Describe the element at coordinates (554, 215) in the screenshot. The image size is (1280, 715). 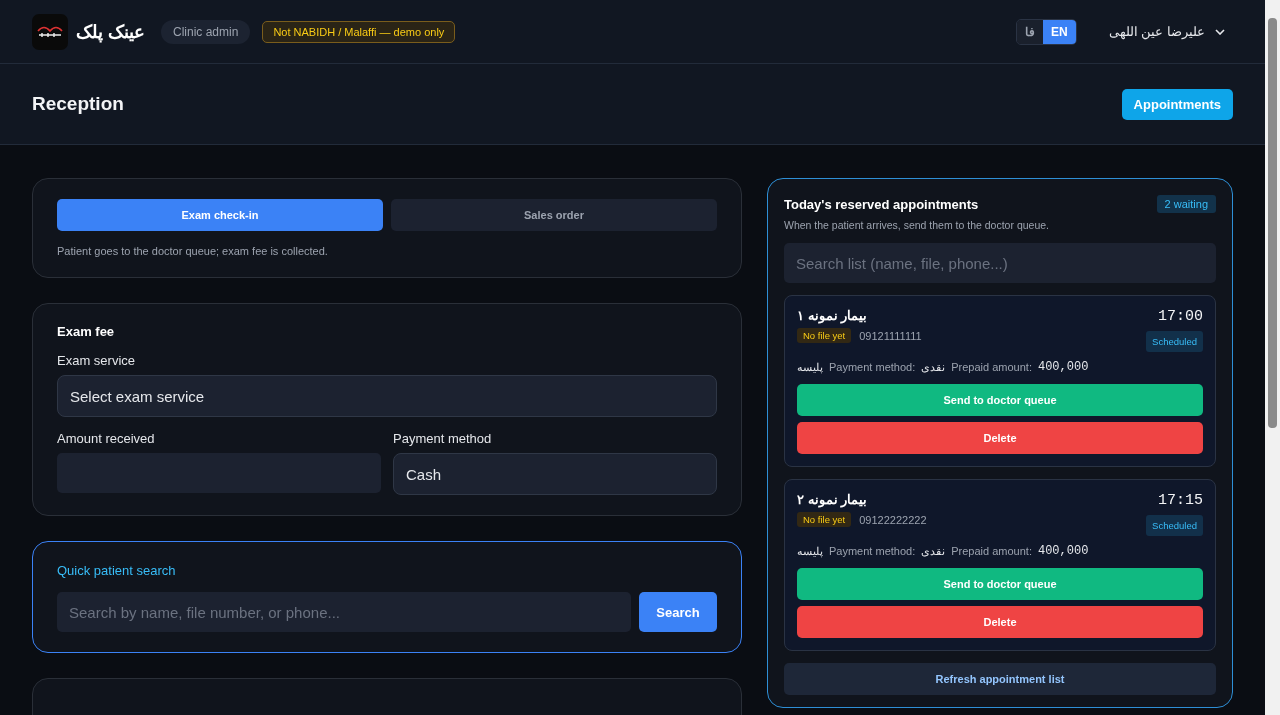
I see `mode-tab: Sales order` at that location.